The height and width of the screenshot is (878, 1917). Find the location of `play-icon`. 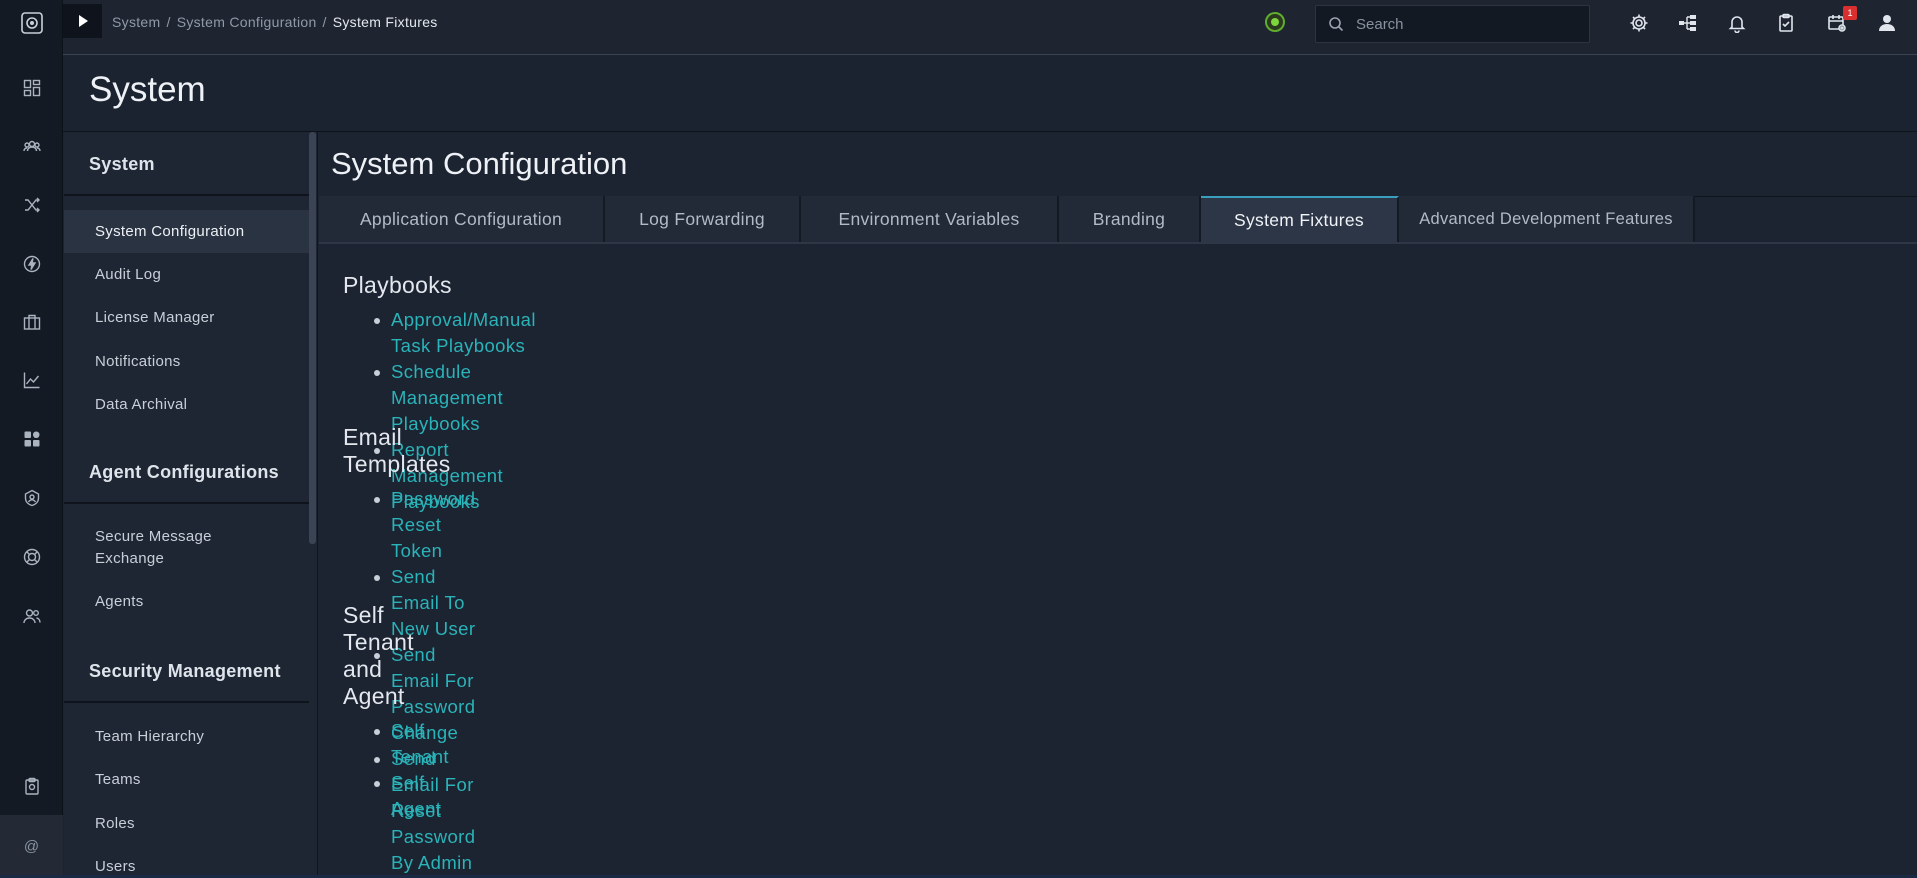

play-icon is located at coordinates (83, 21).